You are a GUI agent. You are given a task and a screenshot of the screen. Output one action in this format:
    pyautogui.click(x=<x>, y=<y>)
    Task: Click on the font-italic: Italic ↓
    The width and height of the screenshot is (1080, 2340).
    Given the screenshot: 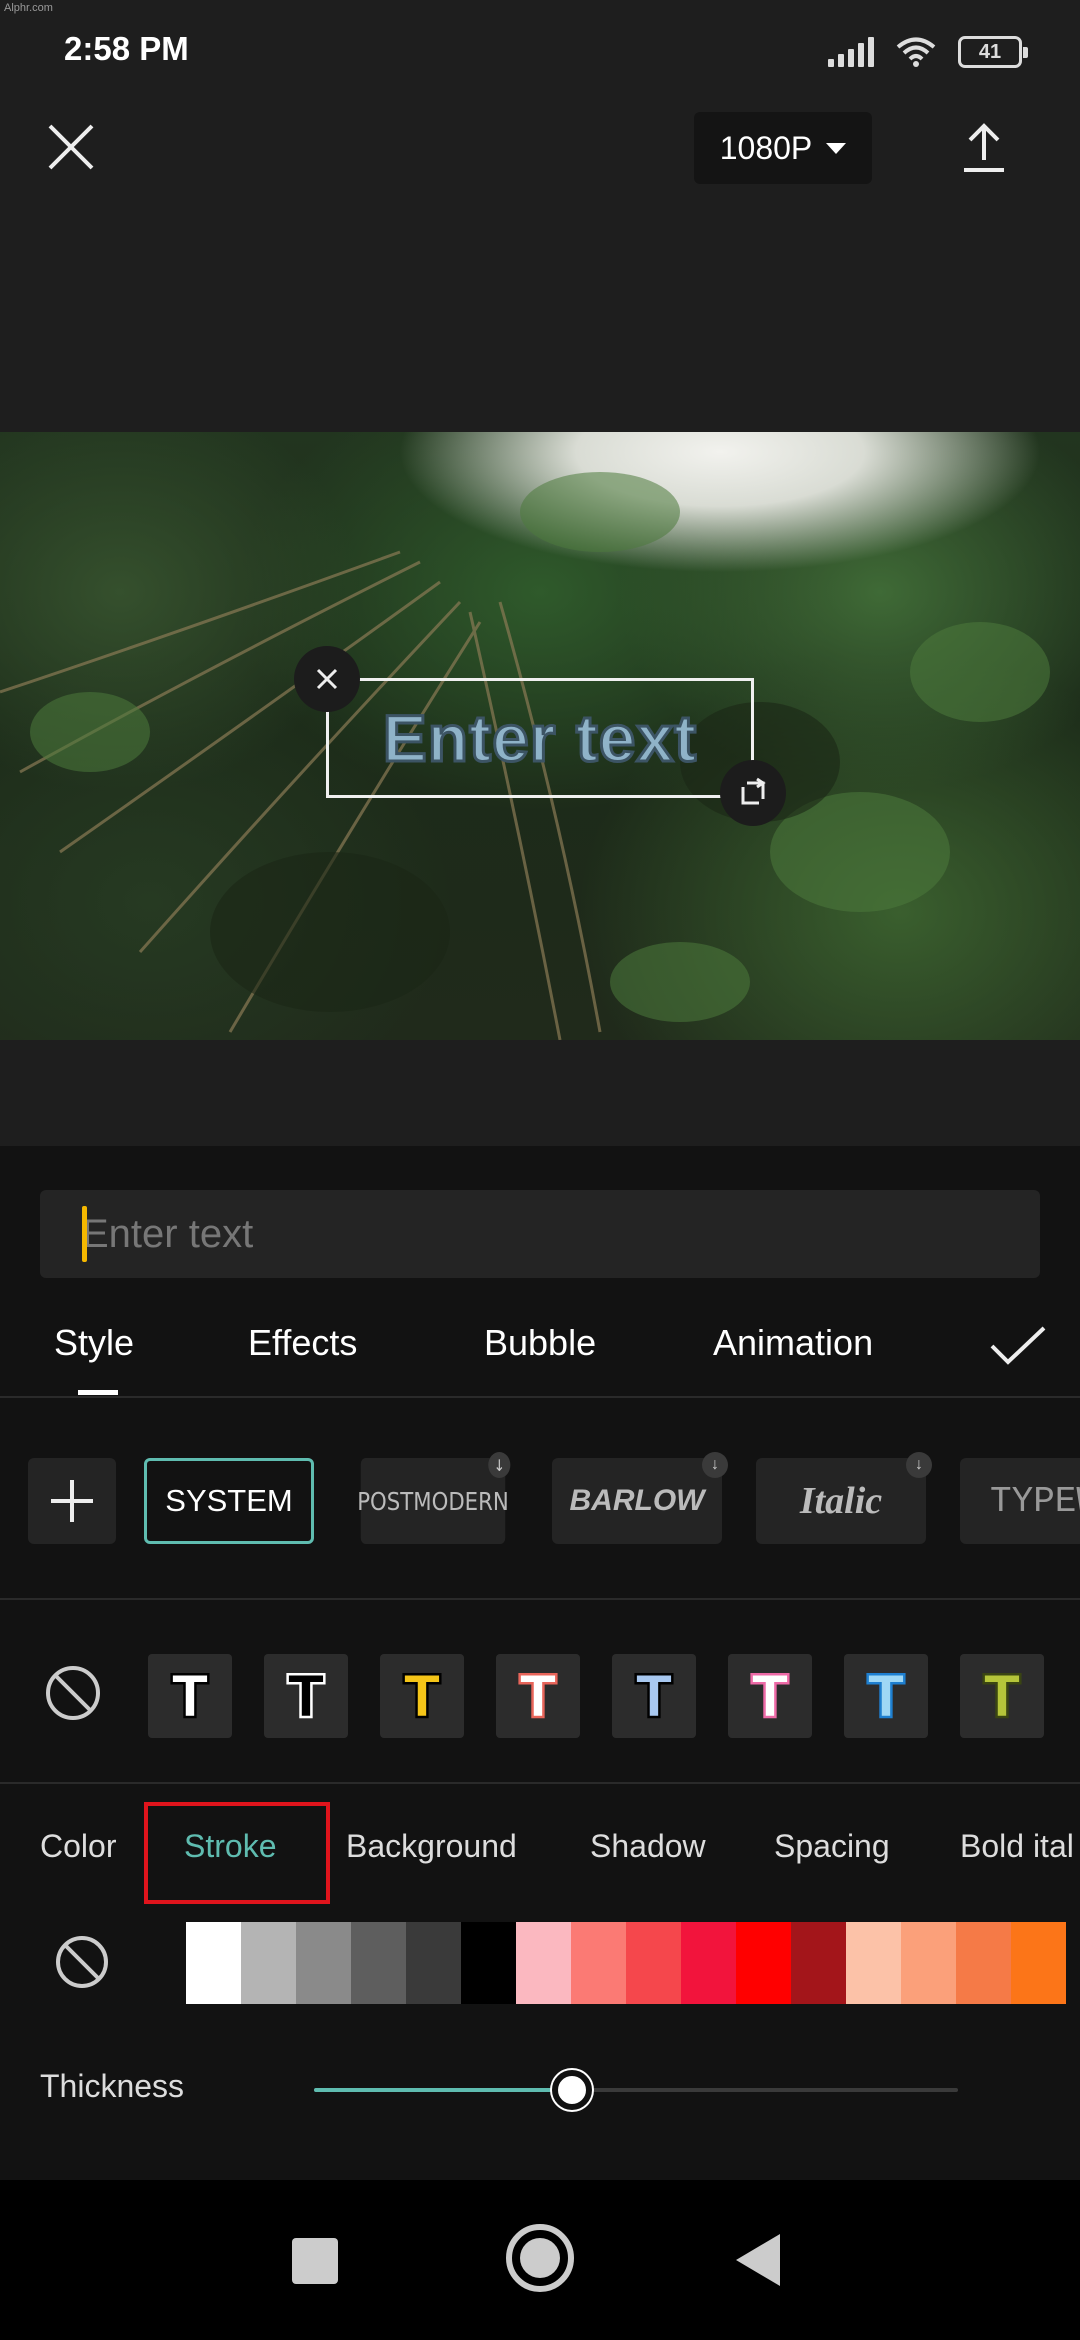 What is the action you would take?
    pyautogui.click(x=844, y=1498)
    